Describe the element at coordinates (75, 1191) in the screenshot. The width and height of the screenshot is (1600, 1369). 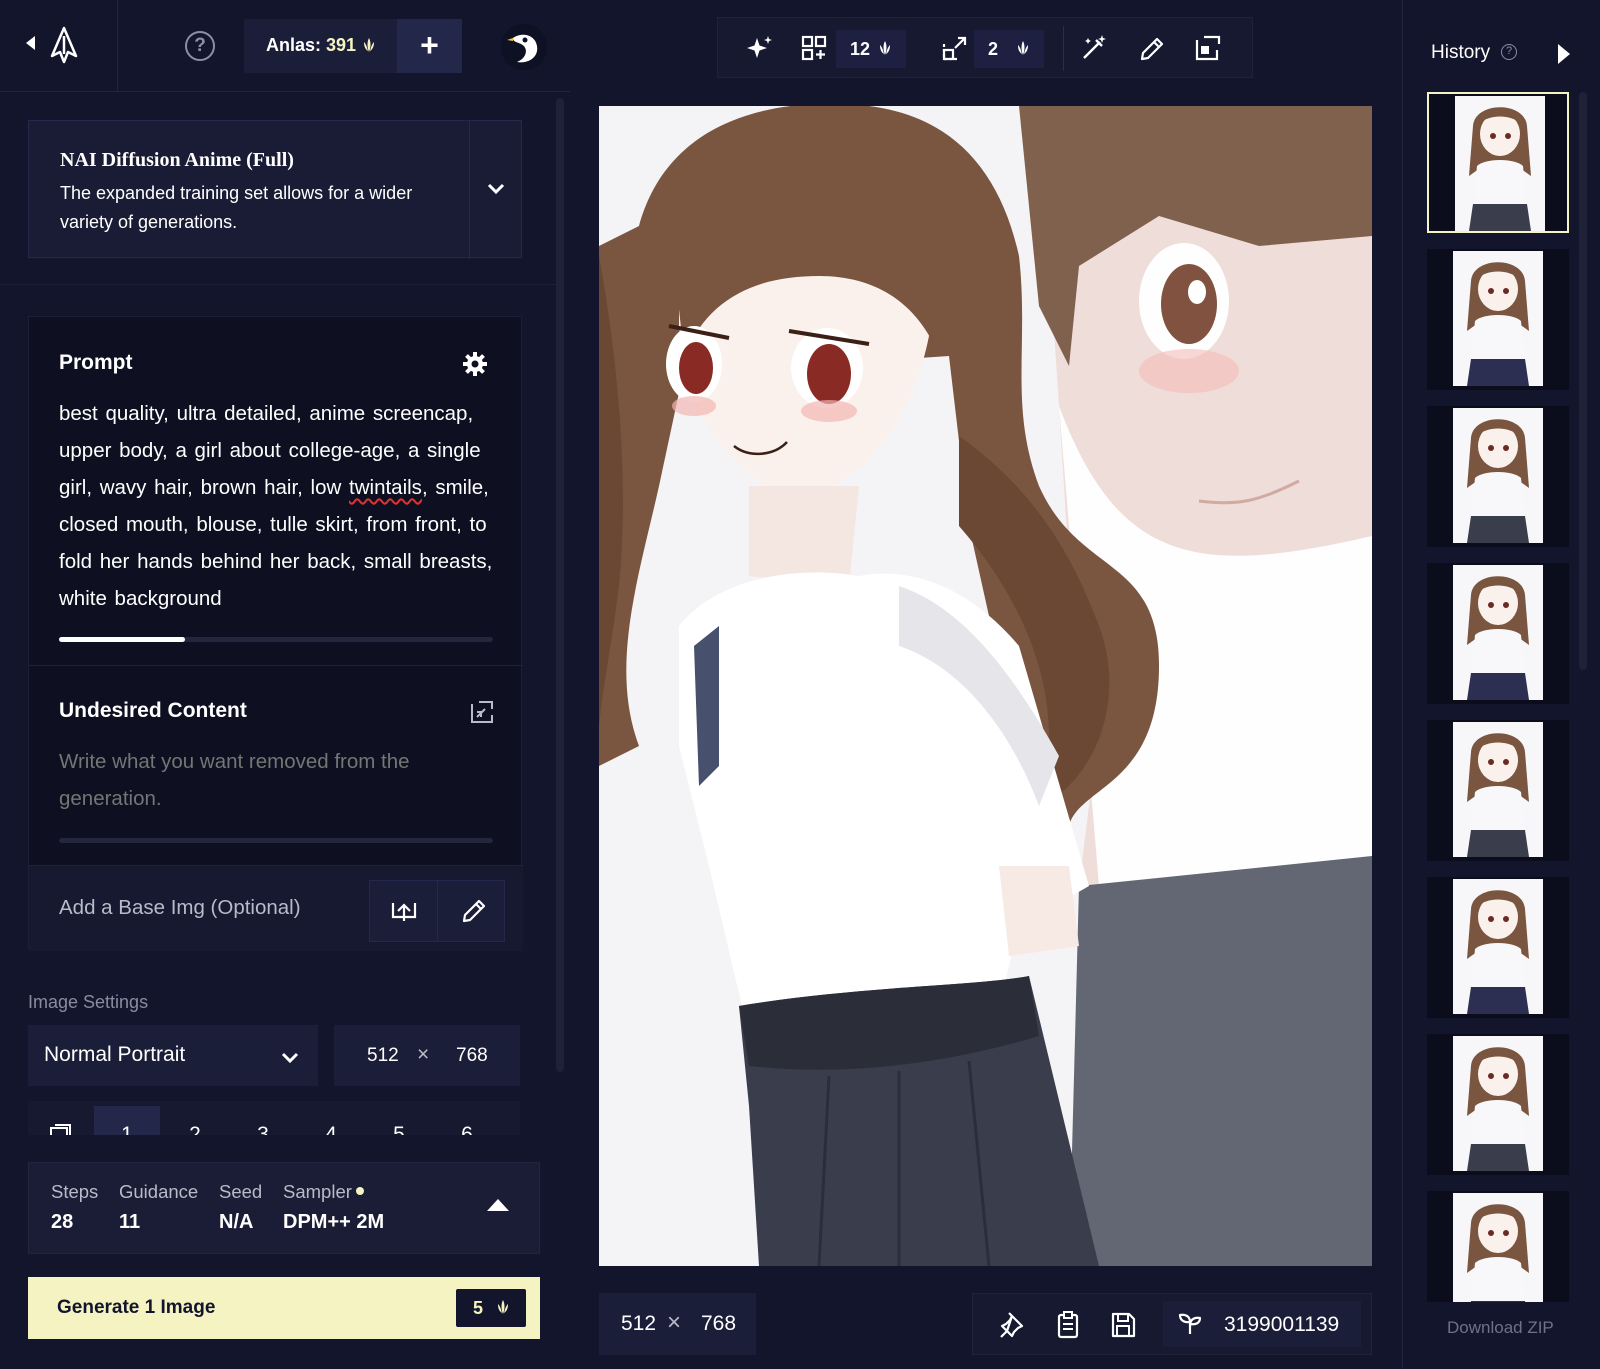
I see `steps-label: Steps` at that location.